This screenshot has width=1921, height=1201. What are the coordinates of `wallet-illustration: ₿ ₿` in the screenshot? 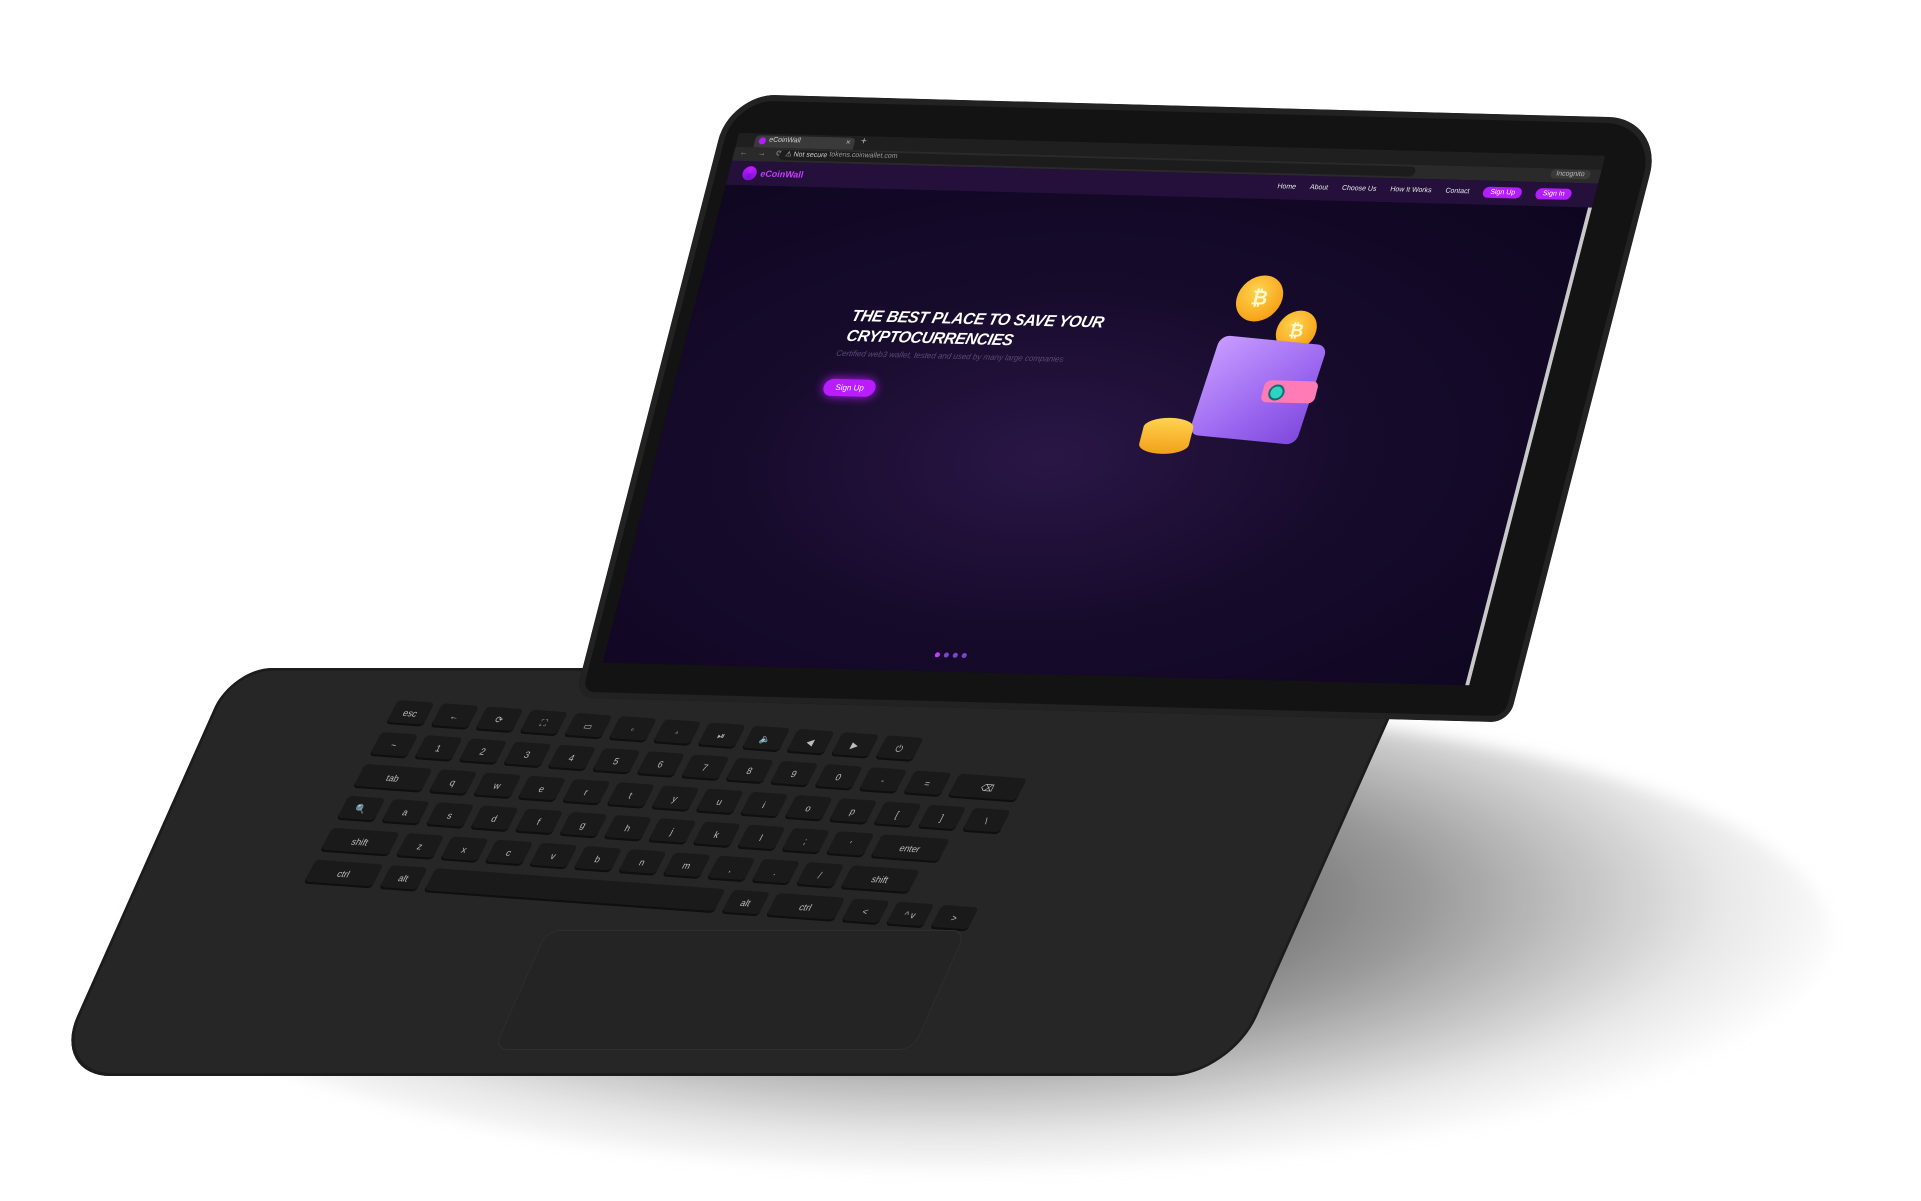 It's located at (1268, 370).